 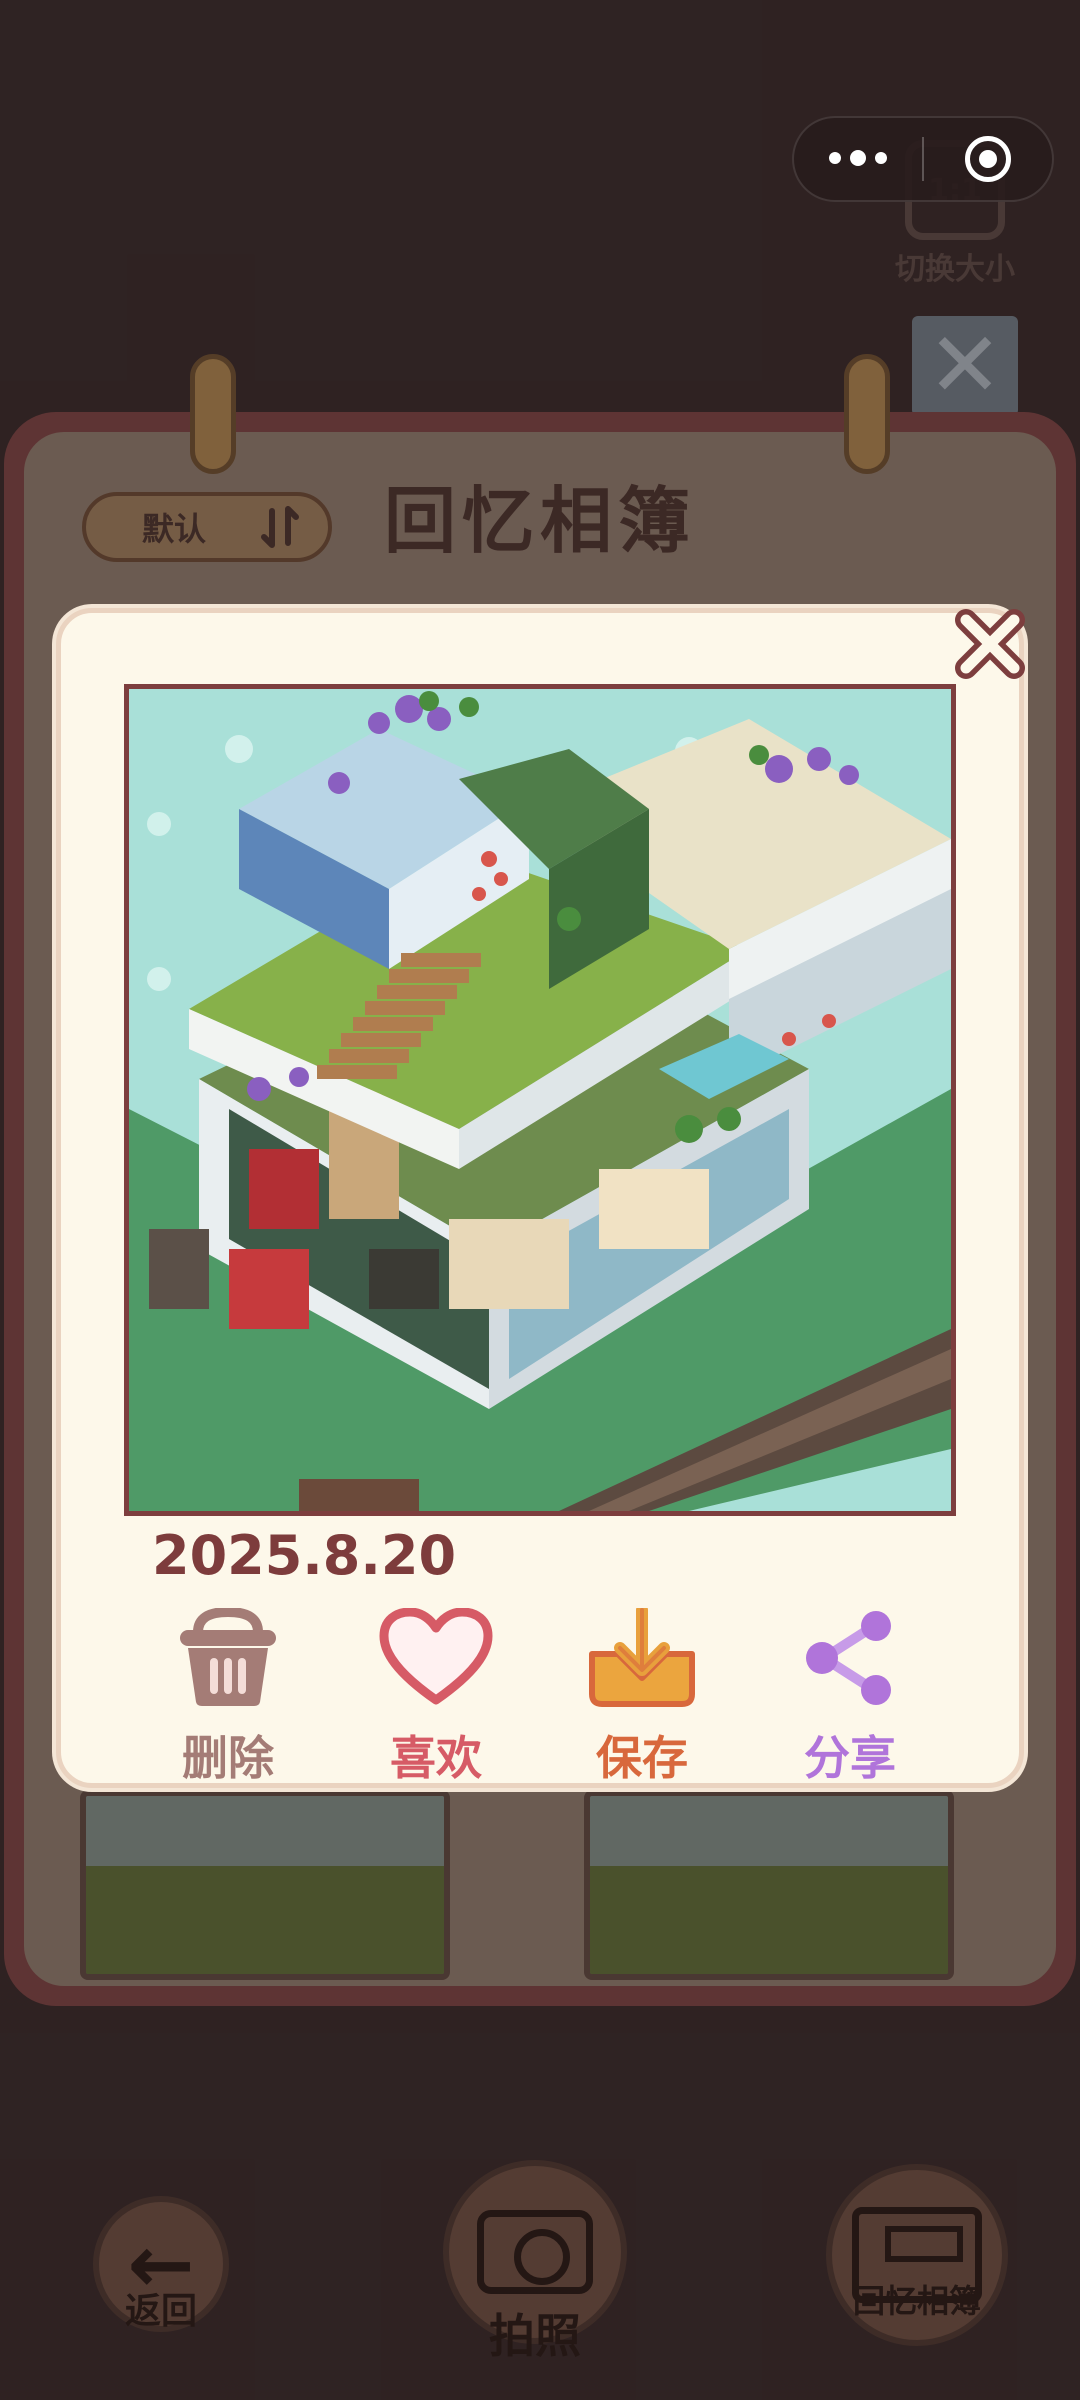 What do you see at coordinates (642, 1758) in the screenshot?
I see `save-label: 保存` at bounding box center [642, 1758].